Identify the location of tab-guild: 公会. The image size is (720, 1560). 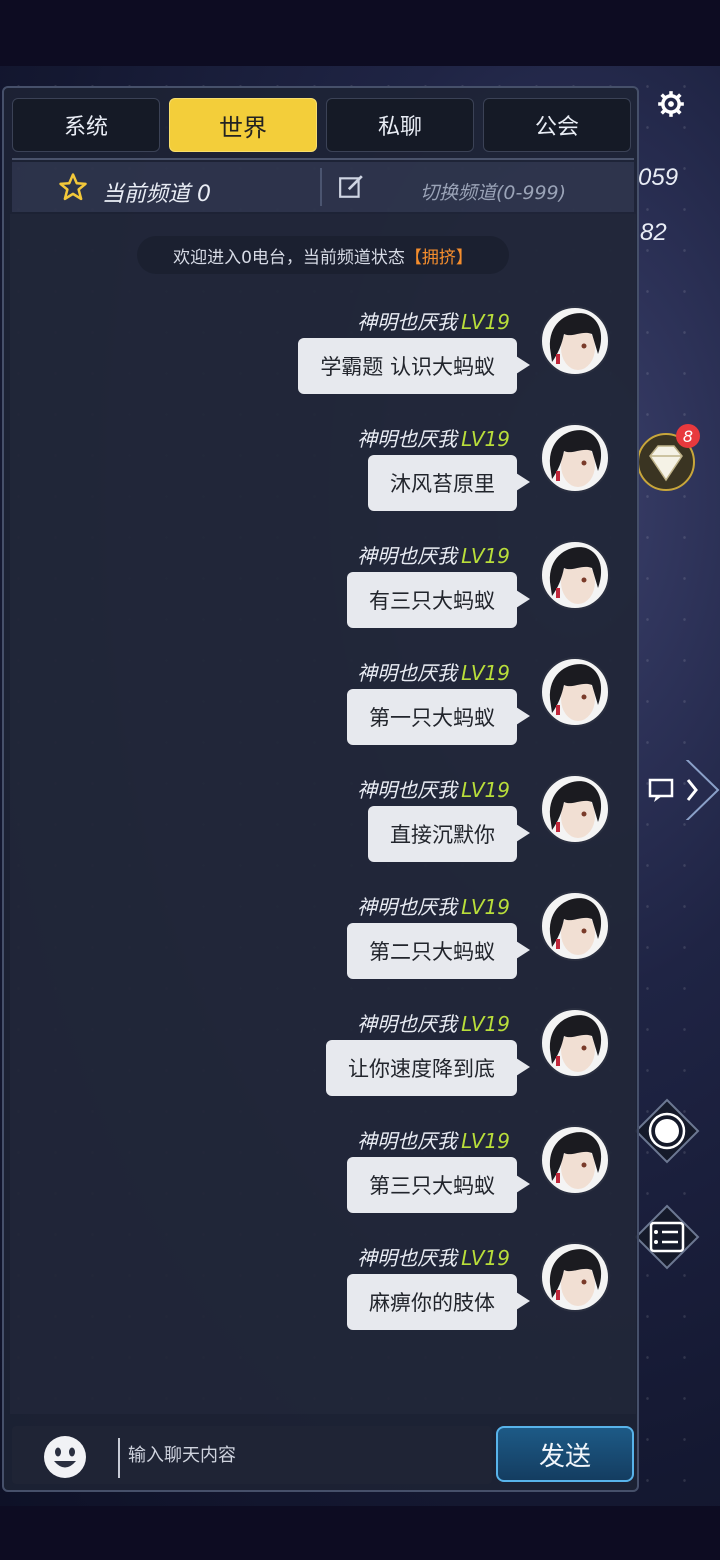
(557, 125).